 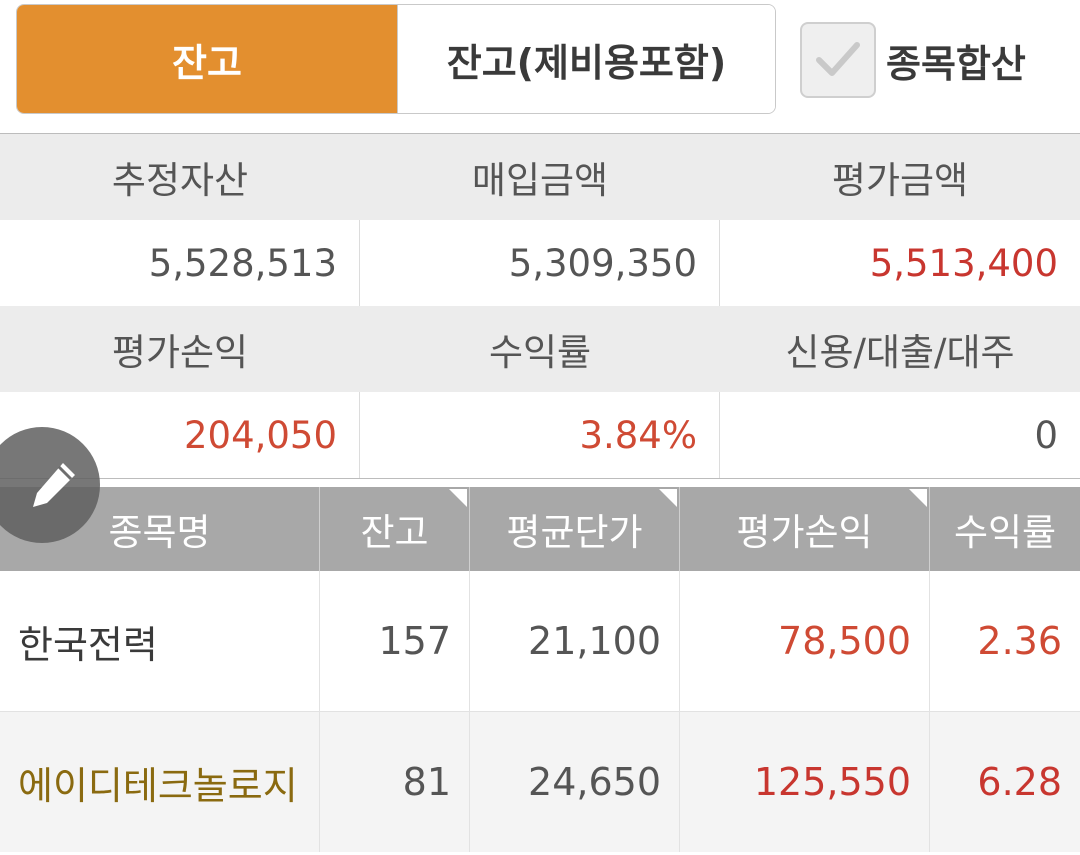 I want to click on stock-rate: 6.28, so click(x=1019, y=782).